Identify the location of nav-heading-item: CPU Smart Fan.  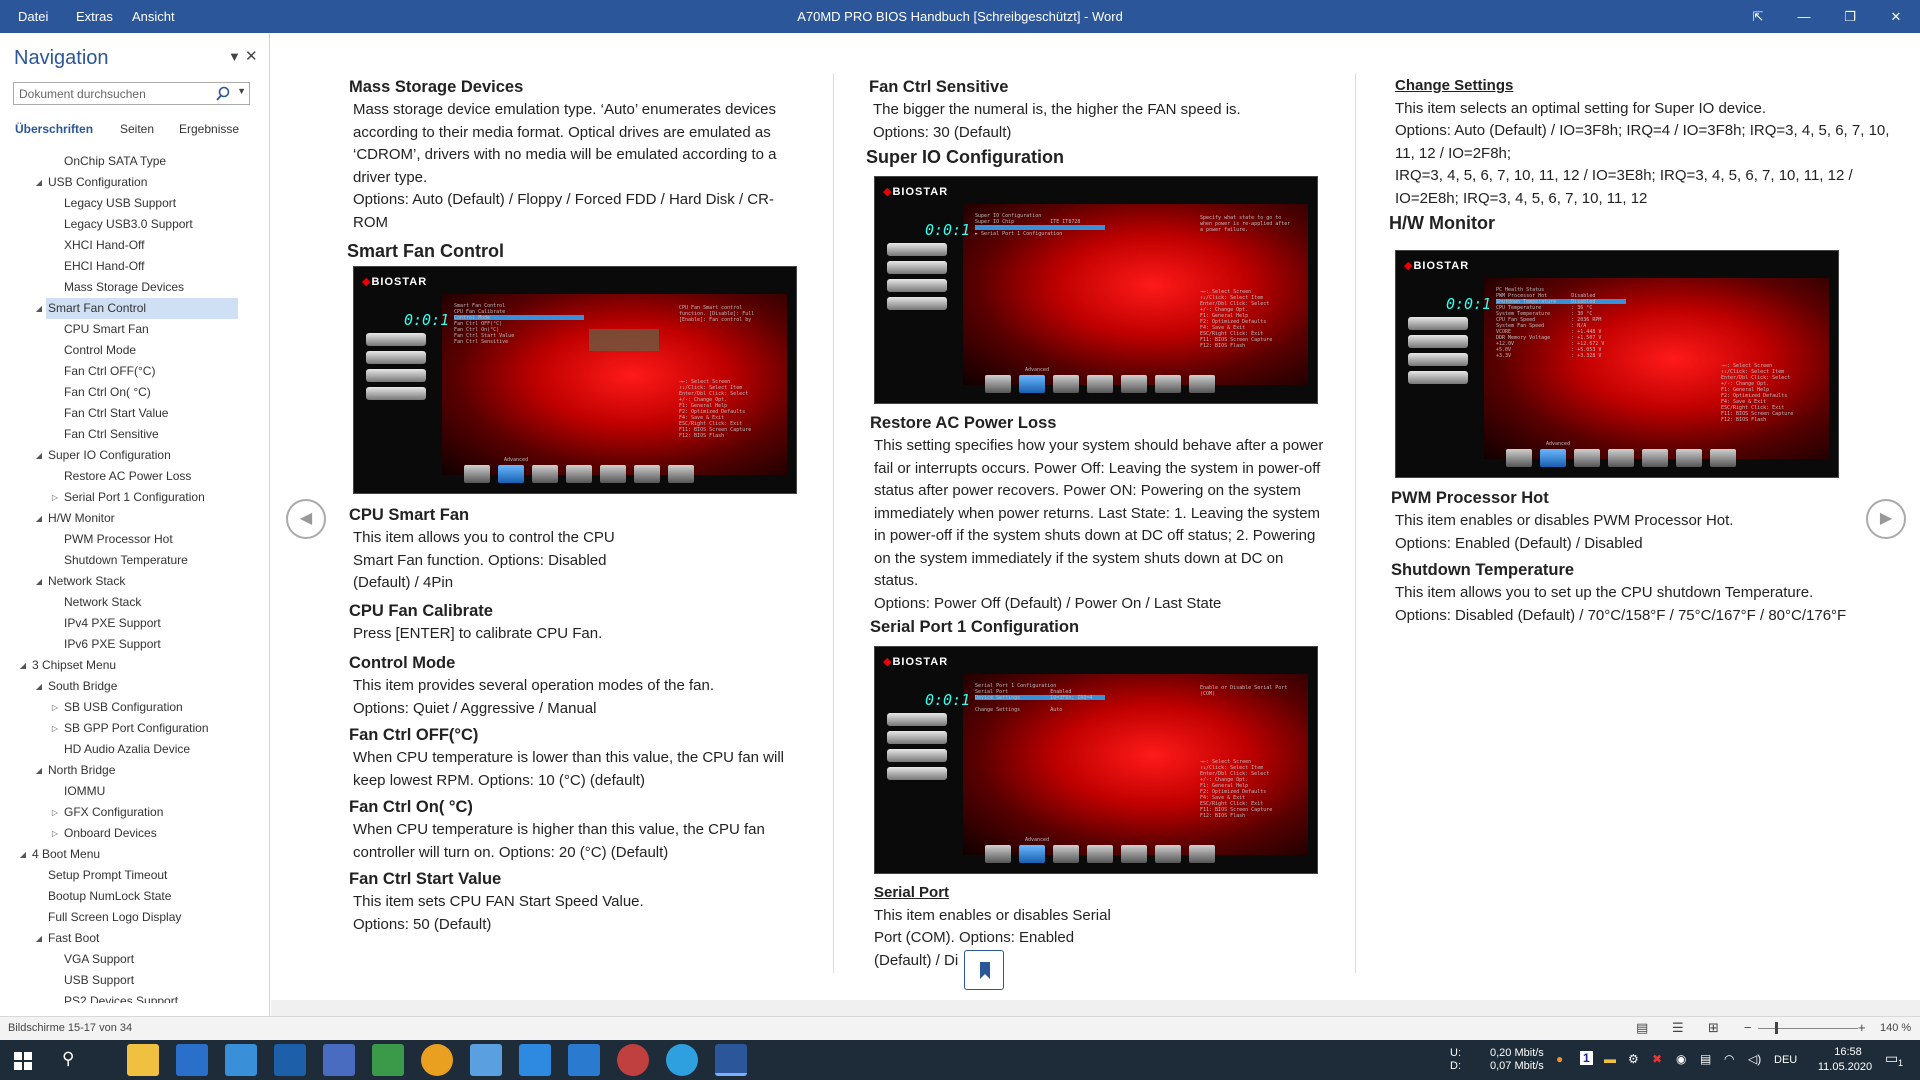
(134, 329).